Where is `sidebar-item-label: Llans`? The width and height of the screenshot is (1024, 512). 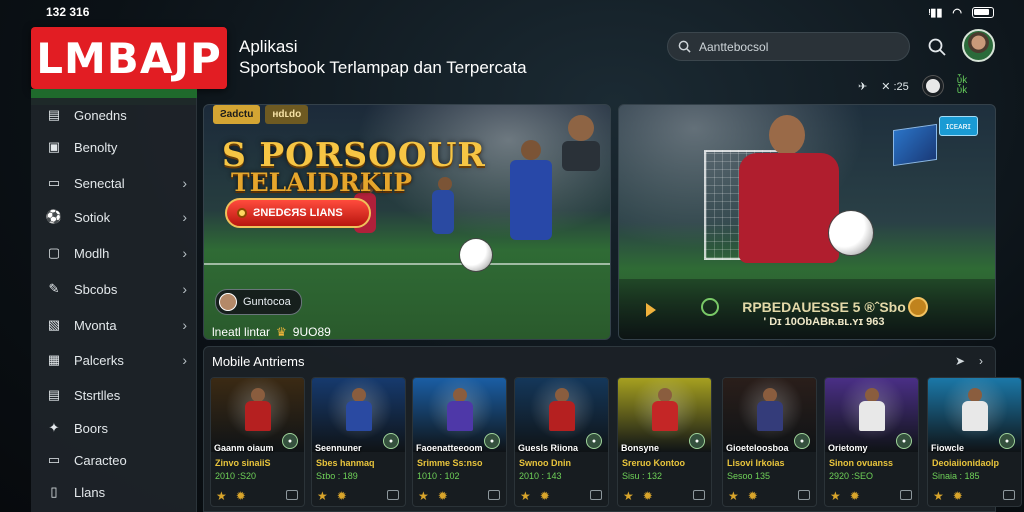 sidebar-item-label: Llans is located at coordinates (90, 492).